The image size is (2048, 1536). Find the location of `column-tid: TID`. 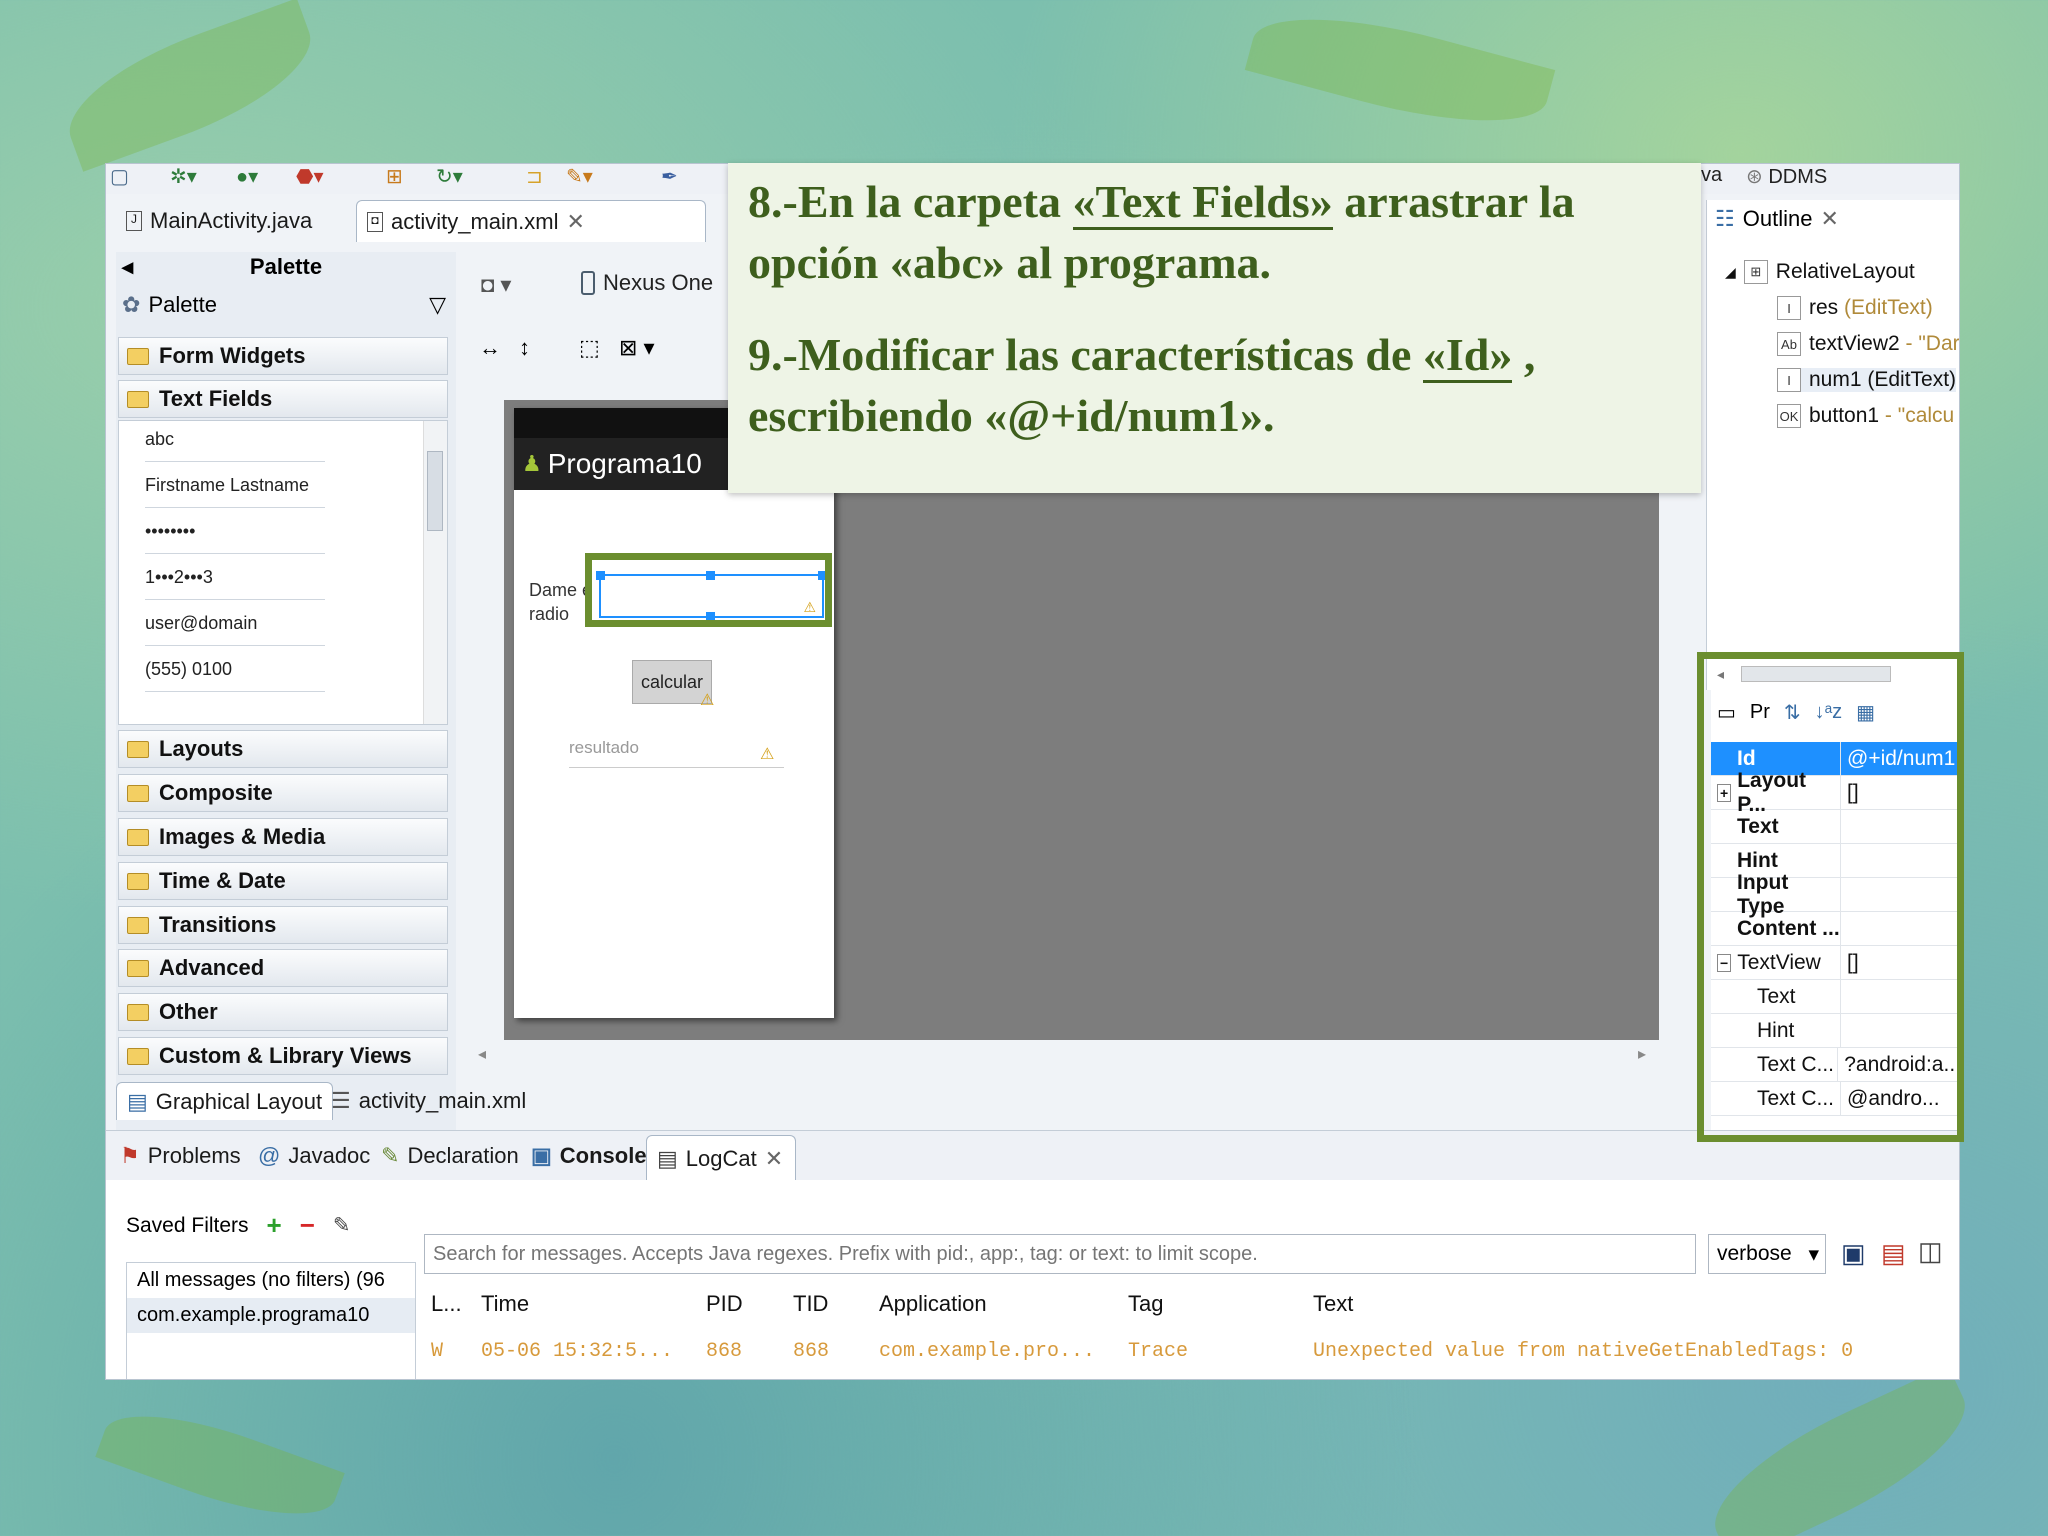

column-tid: TID is located at coordinates (810, 1304).